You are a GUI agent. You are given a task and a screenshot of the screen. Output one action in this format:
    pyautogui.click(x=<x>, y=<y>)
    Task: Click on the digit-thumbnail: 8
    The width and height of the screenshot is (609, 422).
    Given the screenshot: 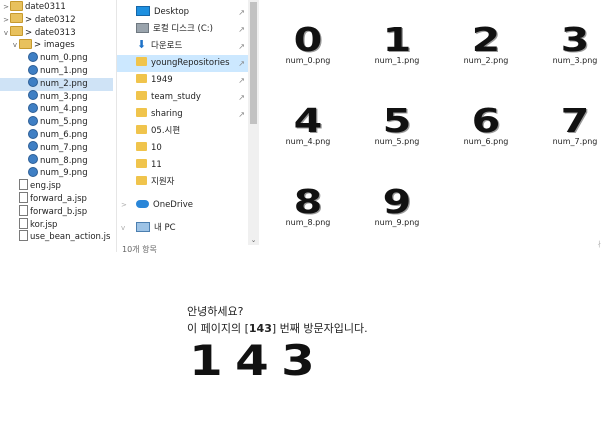 What is the action you would take?
    pyautogui.click(x=308, y=201)
    